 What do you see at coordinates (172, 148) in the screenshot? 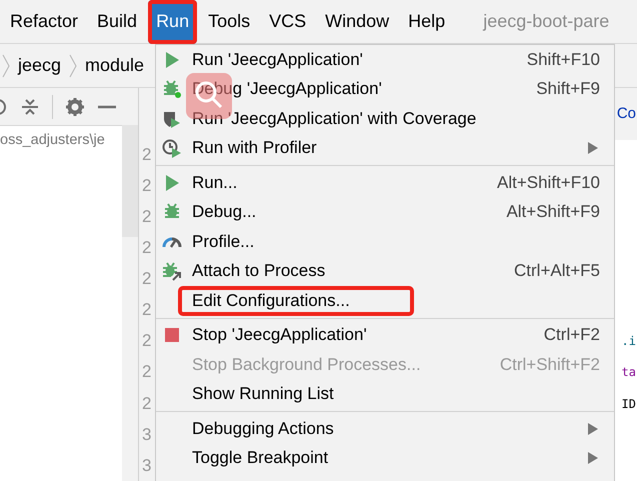
I see `clock-play-icon` at bounding box center [172, 148].